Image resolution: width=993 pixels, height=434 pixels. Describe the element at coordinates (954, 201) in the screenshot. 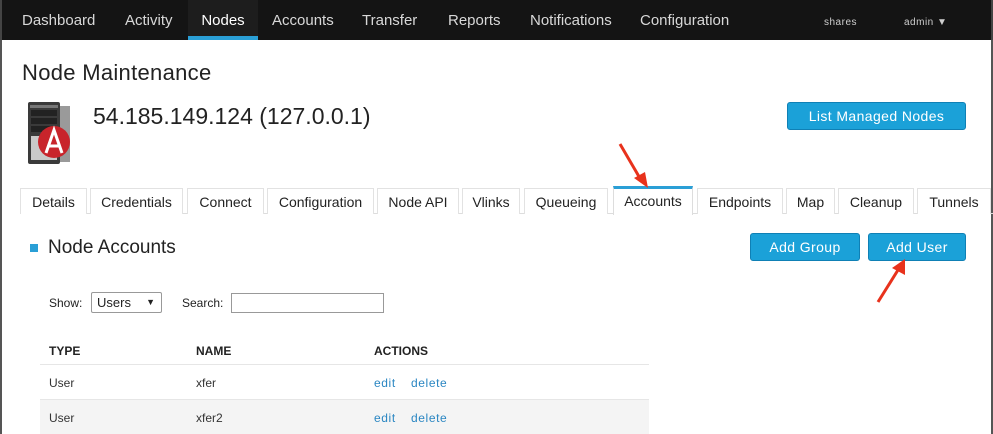

I see `tab-tunnels: Tunnels` at that location.